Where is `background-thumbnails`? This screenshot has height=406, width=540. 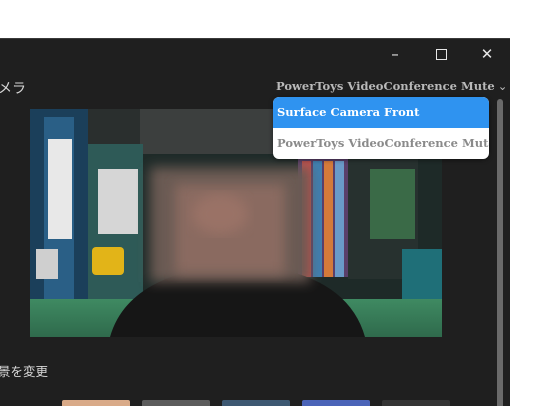 background-thumbnails is located at coordinates (247, 403).